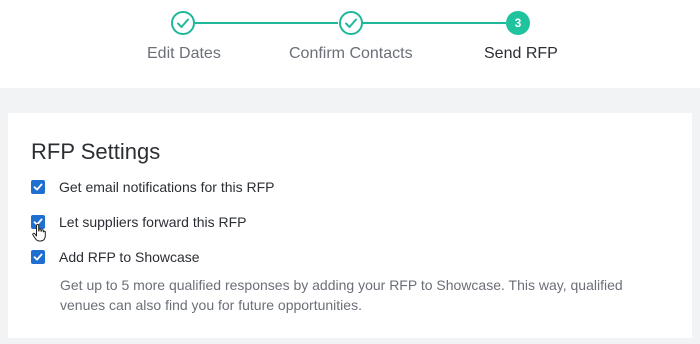  I want to click on email-notifications-label: Get email notifications for this RFP, so click(167, 187).